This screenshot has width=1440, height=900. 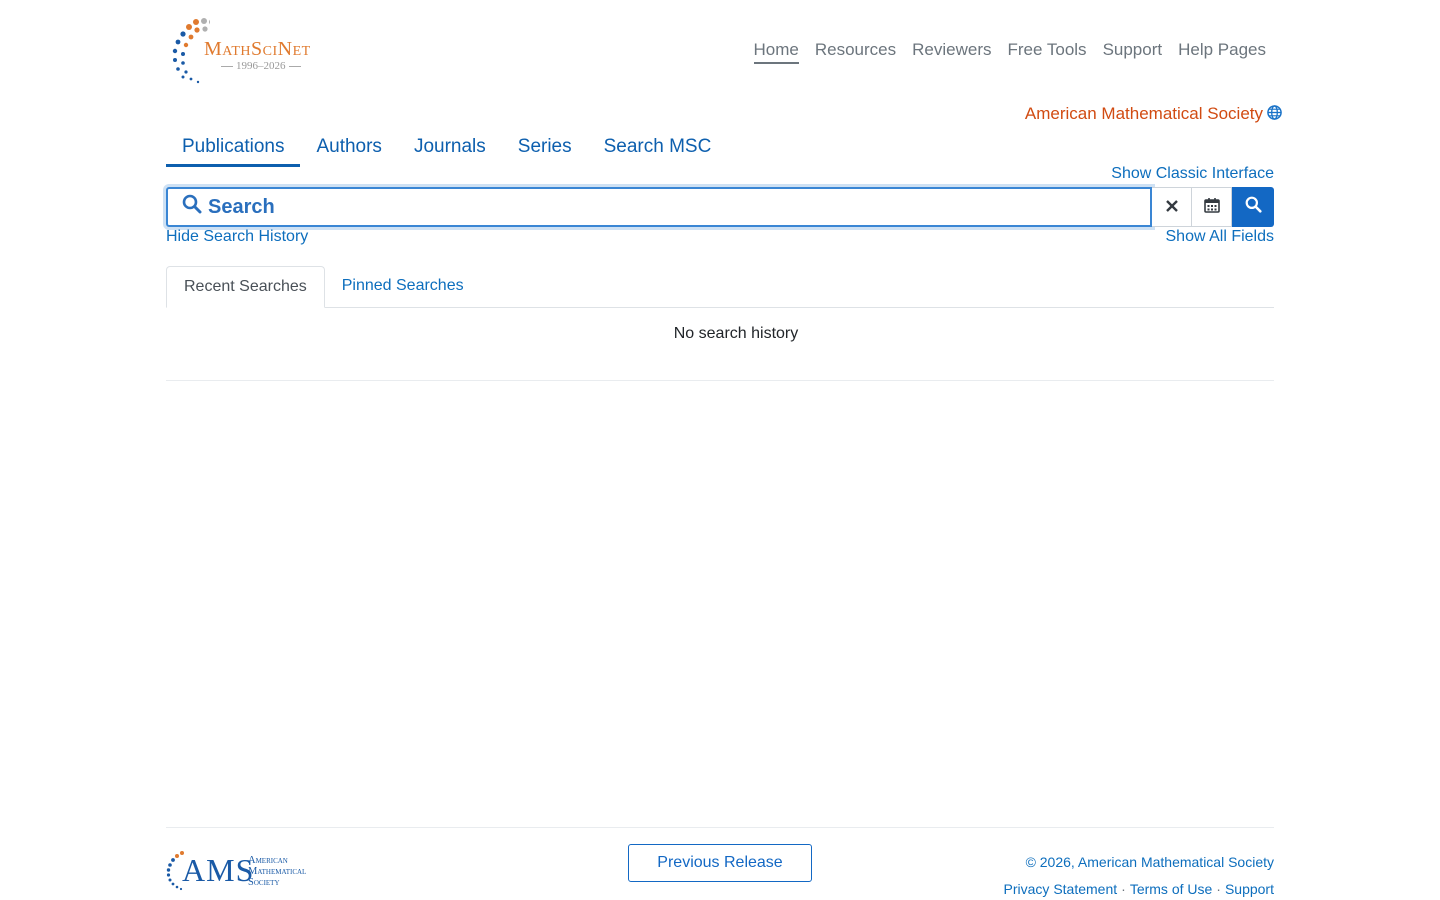 What do you see at coordinates (245, 287) in the screenshot?
I see `tab-recent-searches: Recent Searches` at bounding box center [245, 287].